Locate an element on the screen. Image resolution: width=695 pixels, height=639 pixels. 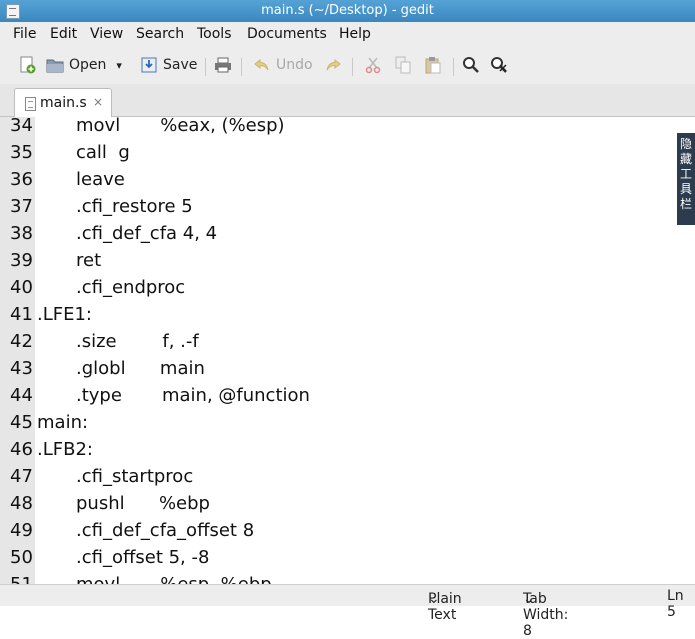
find-replace-icon is located at coordinates (499, 65).